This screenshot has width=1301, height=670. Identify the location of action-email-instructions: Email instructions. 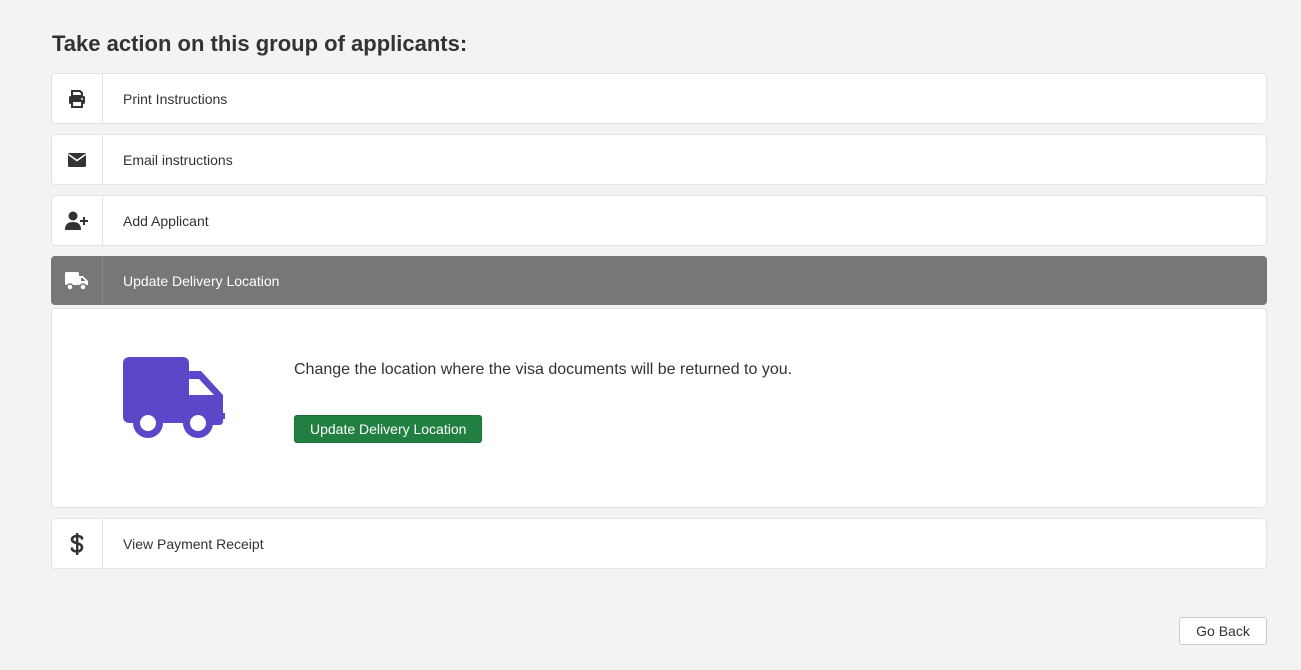
(659, 159).